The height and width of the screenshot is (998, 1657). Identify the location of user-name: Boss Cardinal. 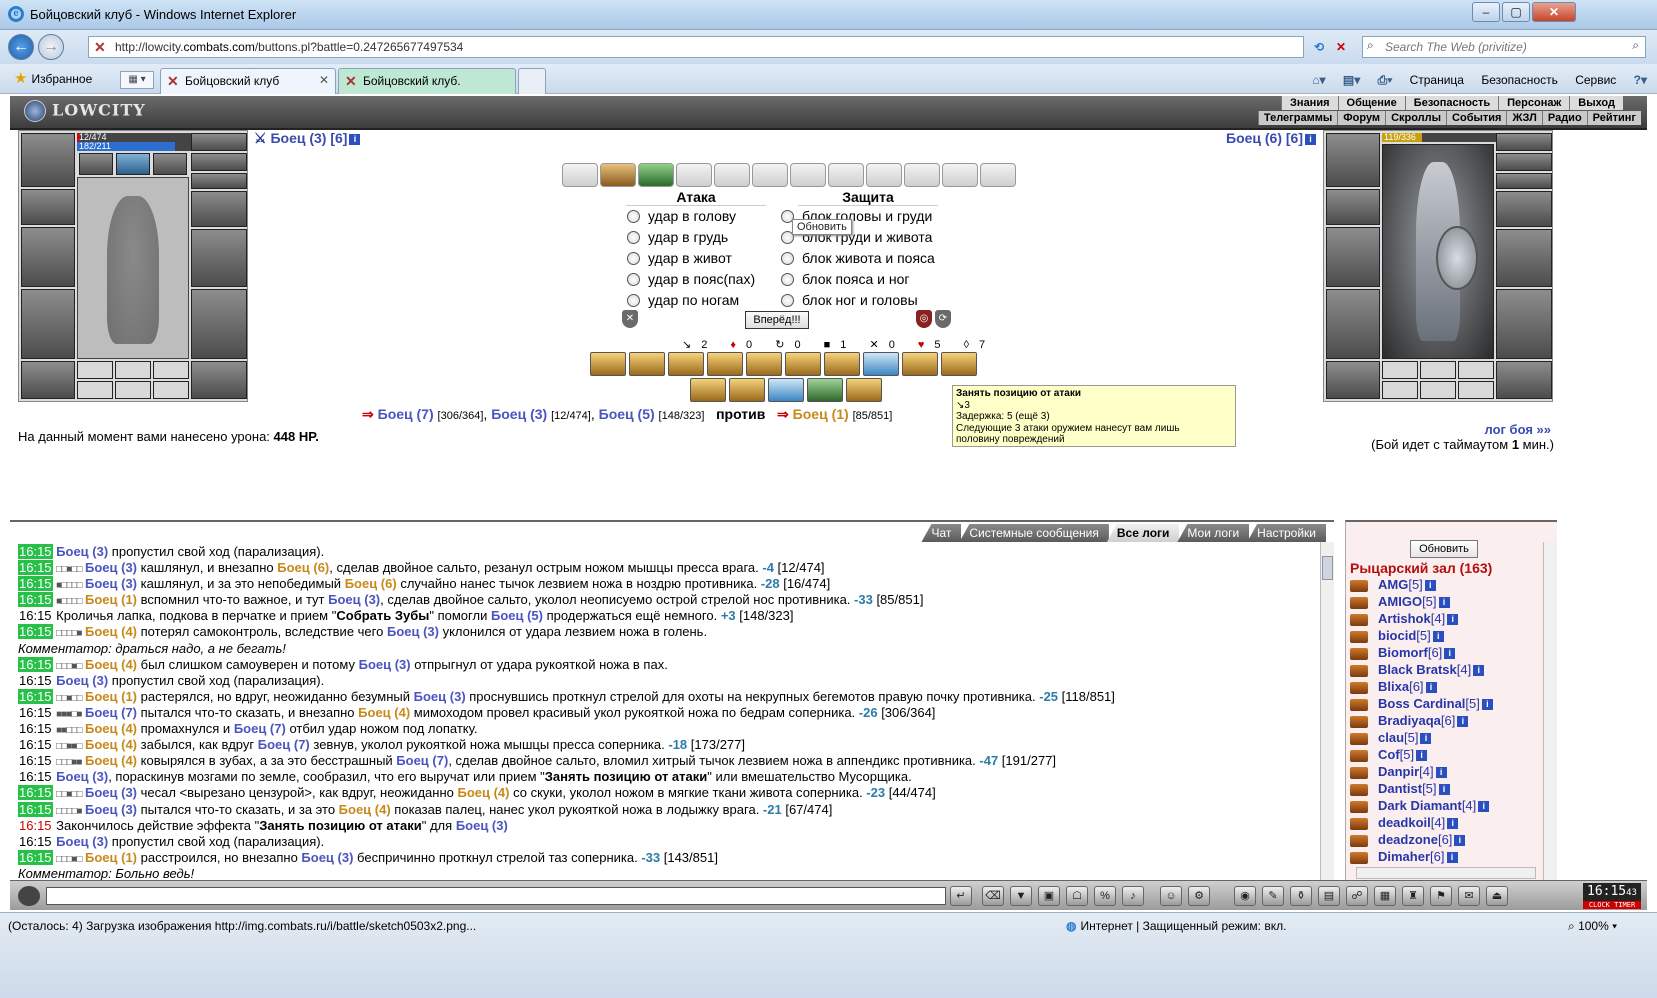
(1421, 703).